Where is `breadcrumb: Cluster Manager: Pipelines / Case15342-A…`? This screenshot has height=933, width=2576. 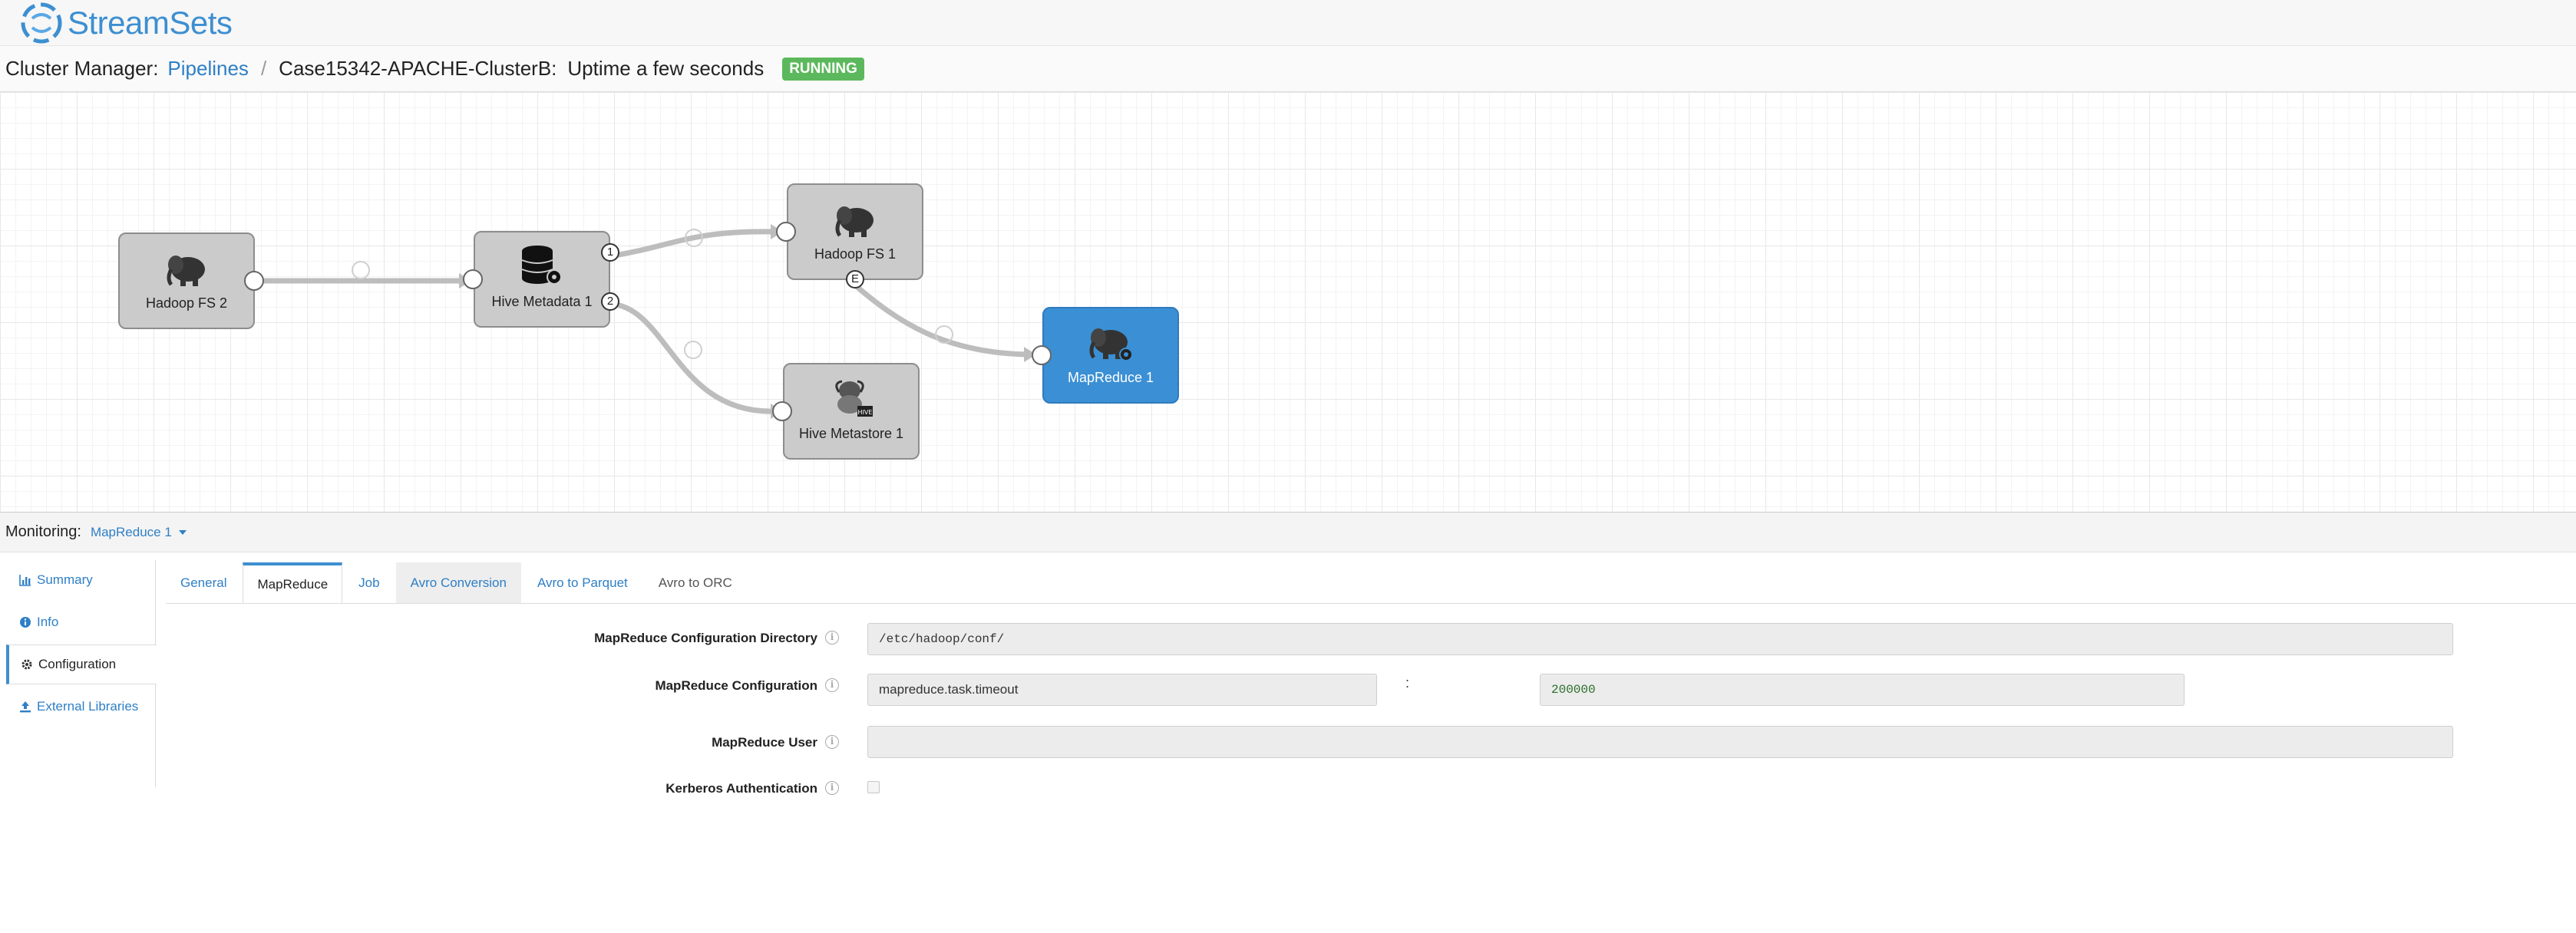 breadcrumb: Cluster Manager: Pipelines / Case15342-A… is located at coordinates (1288, 69).